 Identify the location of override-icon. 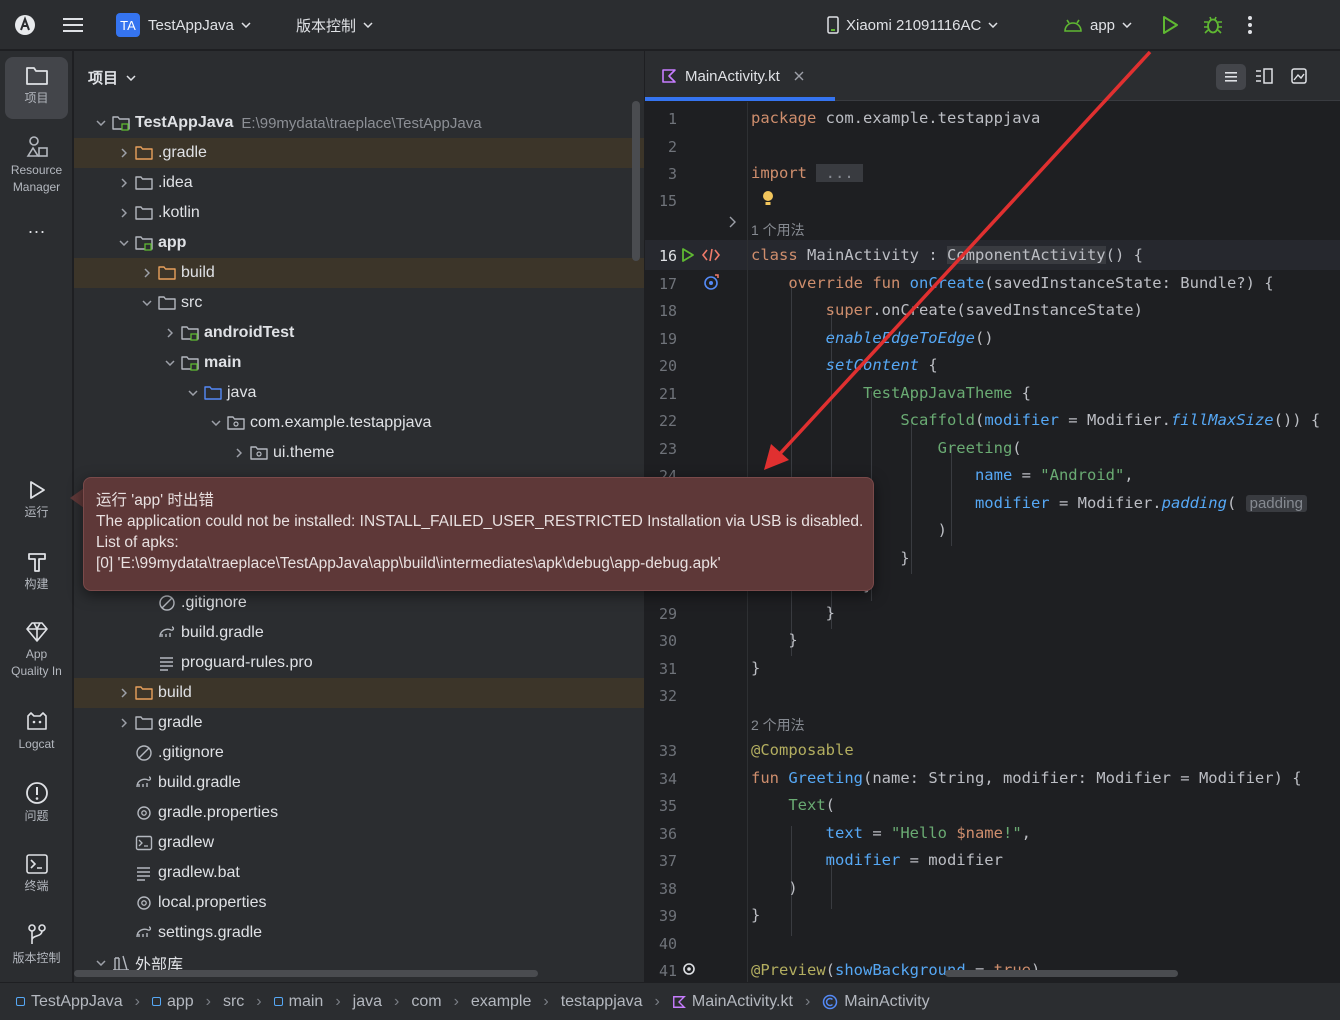
(712, 282).